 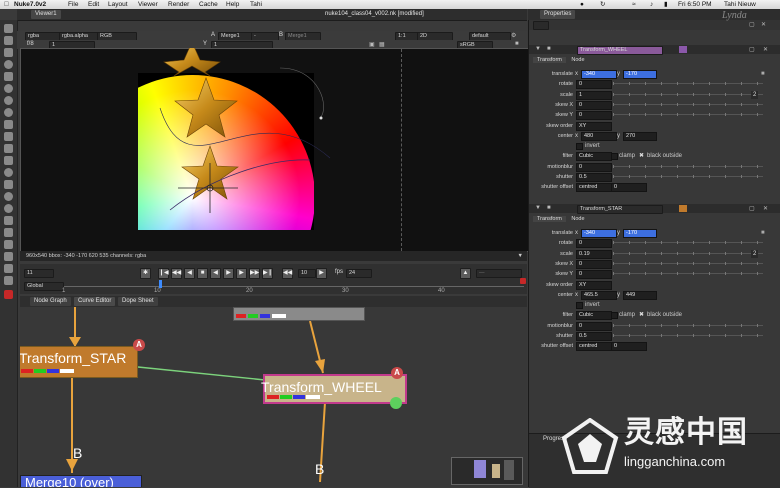 I want to click on settings-button: ✱, so click(x=145, y=273).